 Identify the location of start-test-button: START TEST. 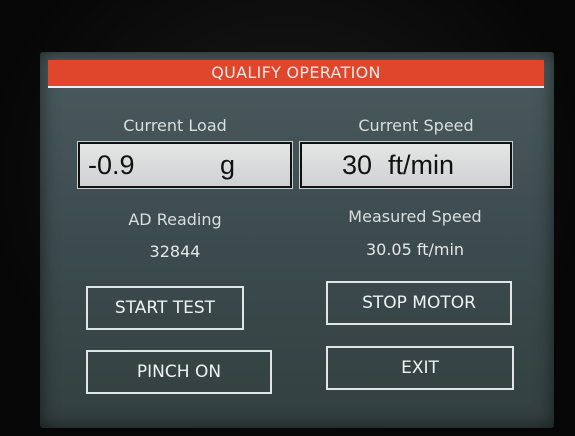
(165, 308).